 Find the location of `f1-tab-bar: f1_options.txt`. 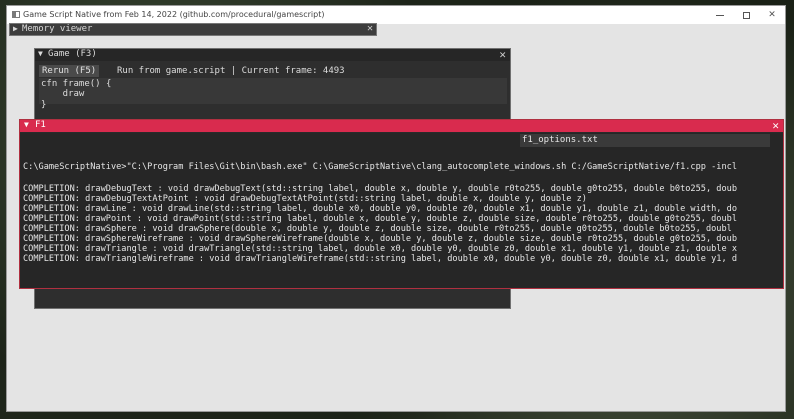

f1-tab-bar: f1_options.txt is located at coordinates (401, 140).